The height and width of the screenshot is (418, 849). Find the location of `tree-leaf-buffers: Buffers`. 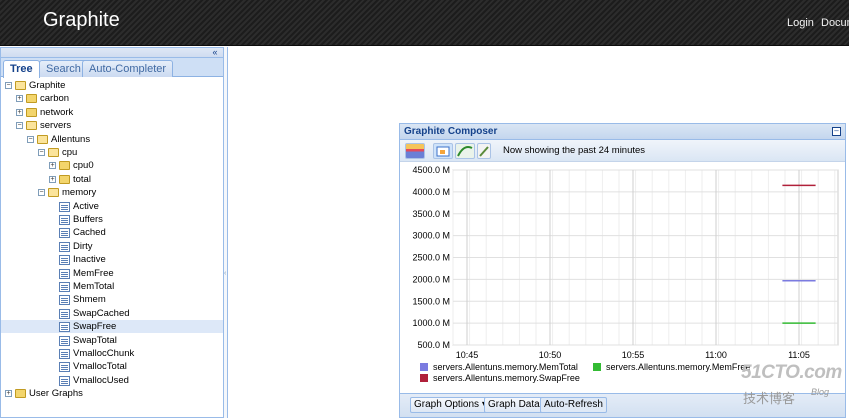

tree-leaf-buffers: Buffers is located at coordinates (112, 219).